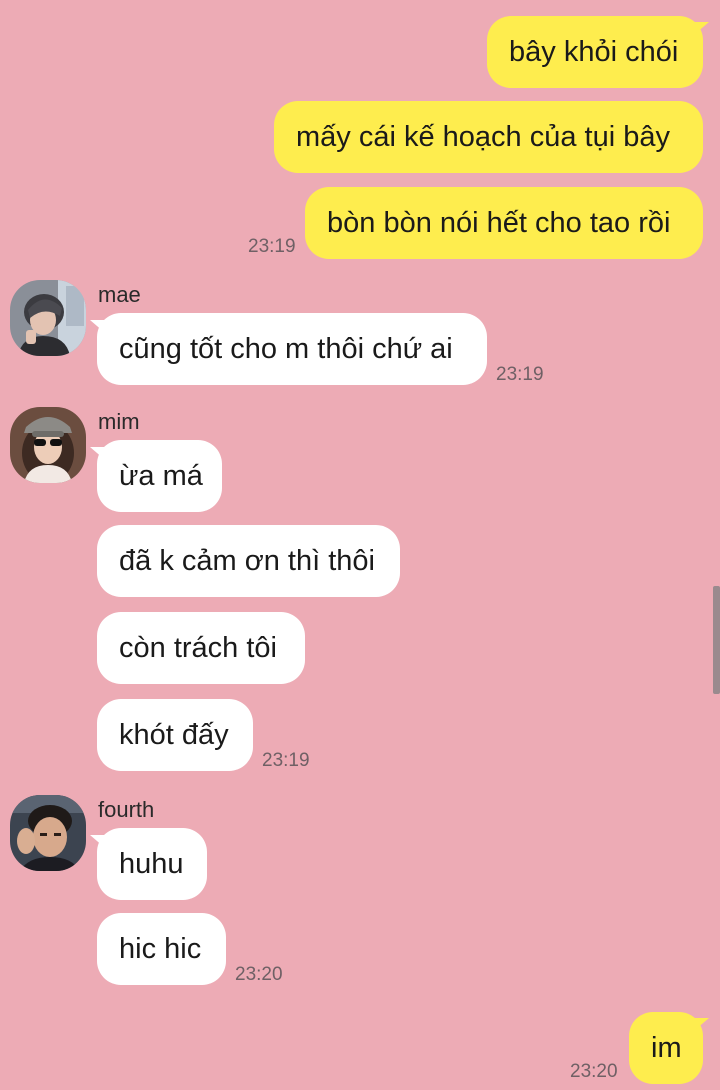  Describe the element at coordinates (716, 640) in the screenshot. I see `scrollbar-thumb` at that location.